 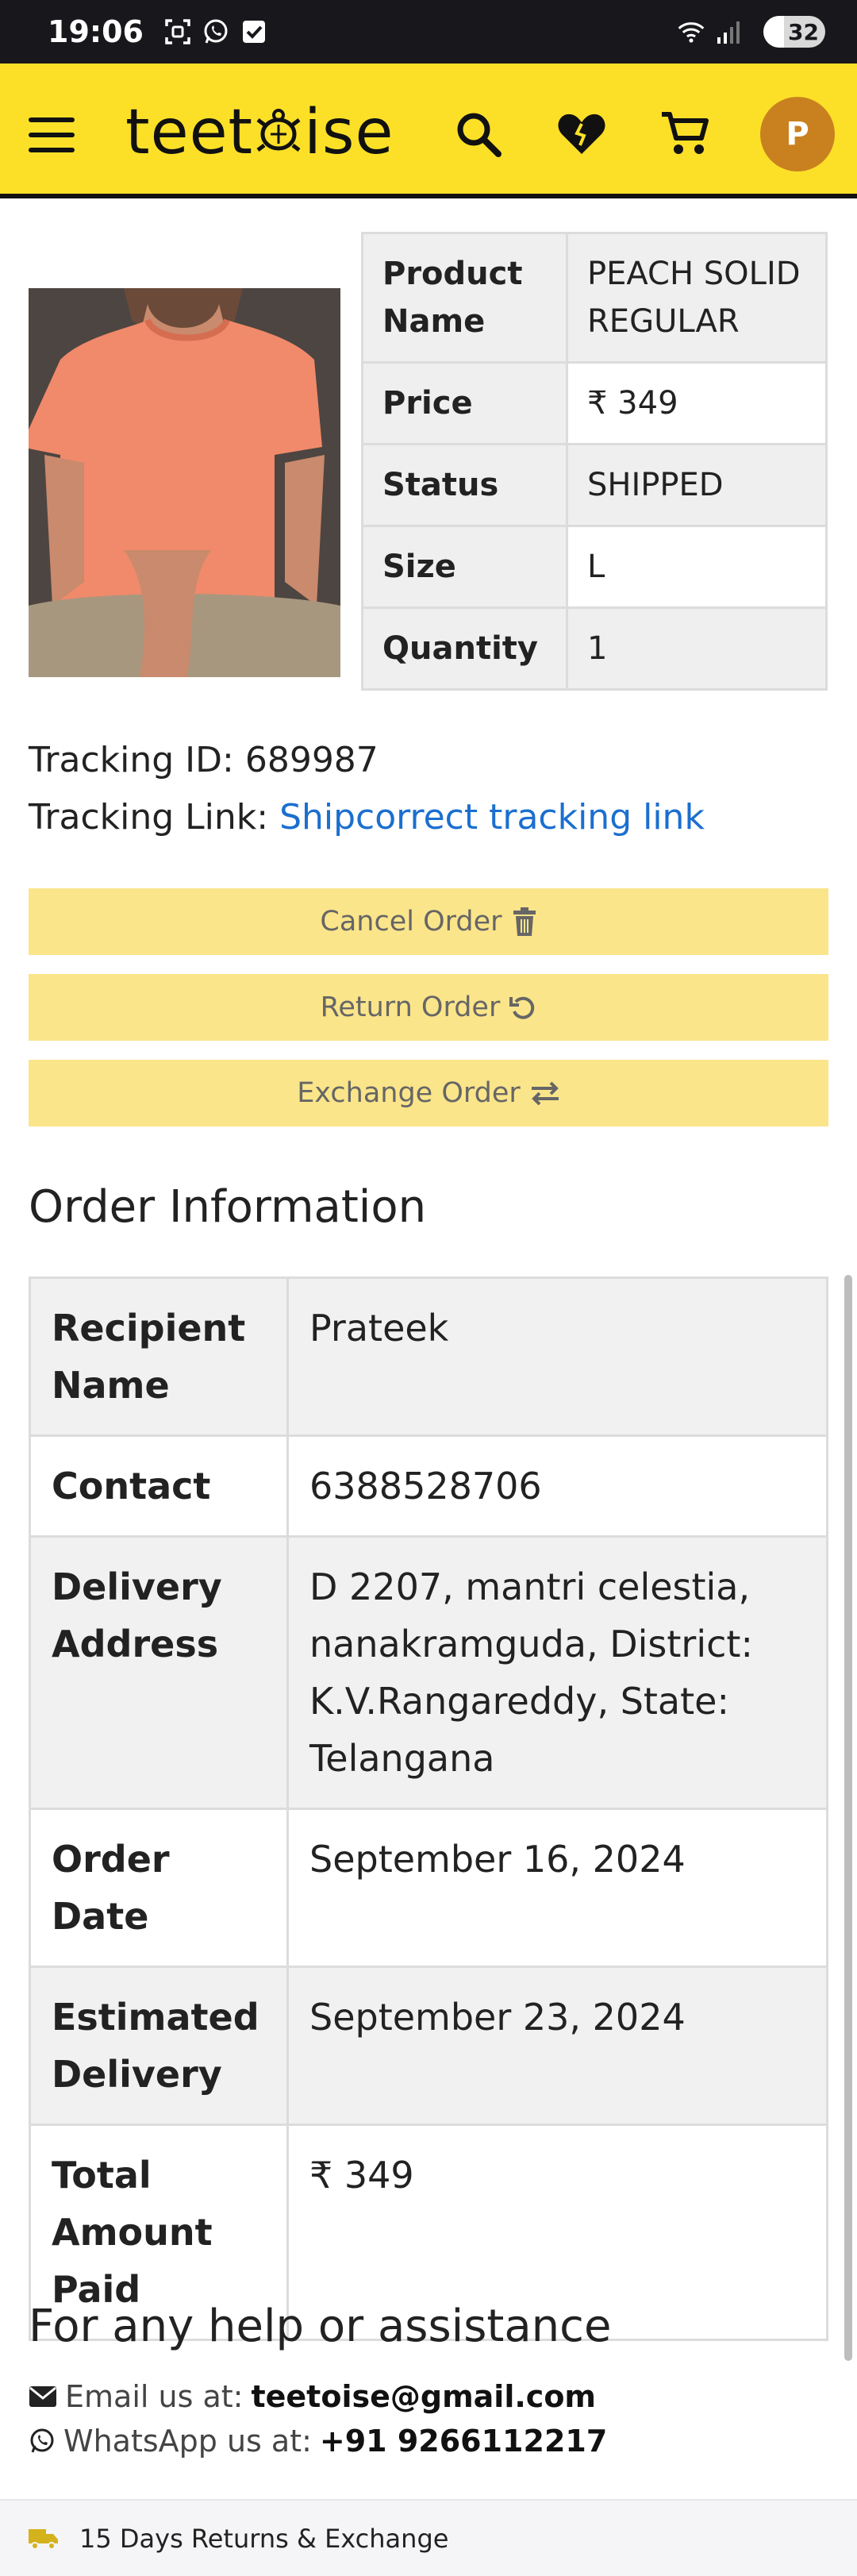 What do you see at coordinates (697, 567) in the screenshot?
I see `size-value: L` at bounding box center [697, 567].